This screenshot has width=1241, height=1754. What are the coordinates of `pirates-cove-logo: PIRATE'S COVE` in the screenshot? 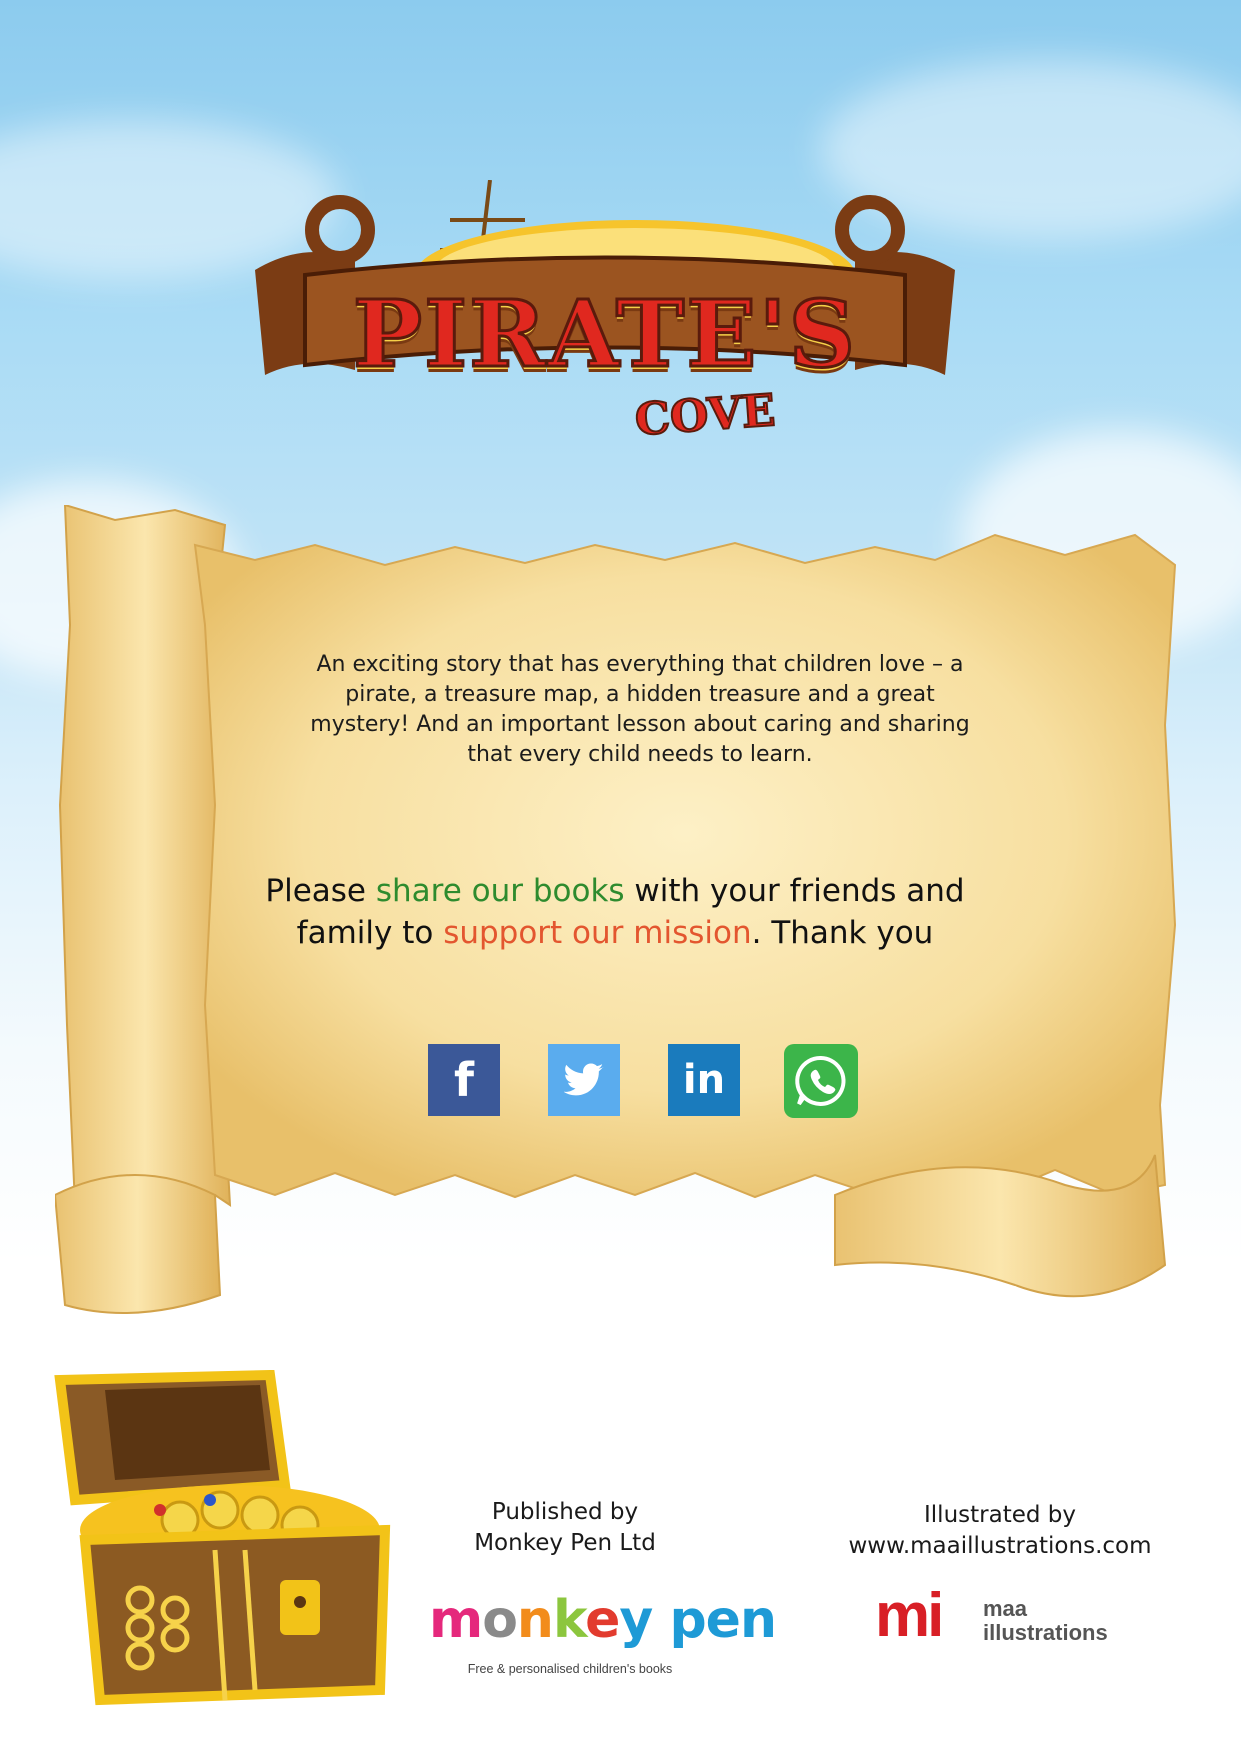 It's located at (605, 314).